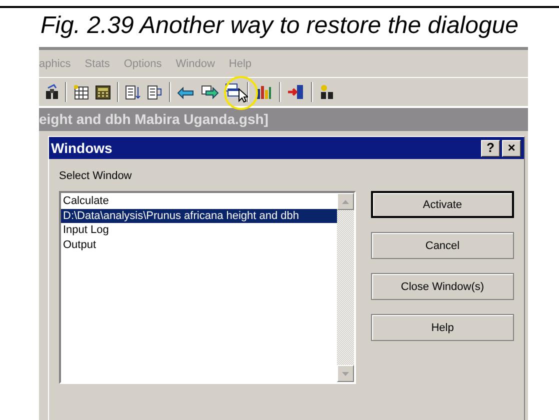 The image size is (559, 420). What do you see at coordinates (442, 286) in the screenshot?
I see `dialog-button: Close Window(s)` at bounding box center [442, 286].